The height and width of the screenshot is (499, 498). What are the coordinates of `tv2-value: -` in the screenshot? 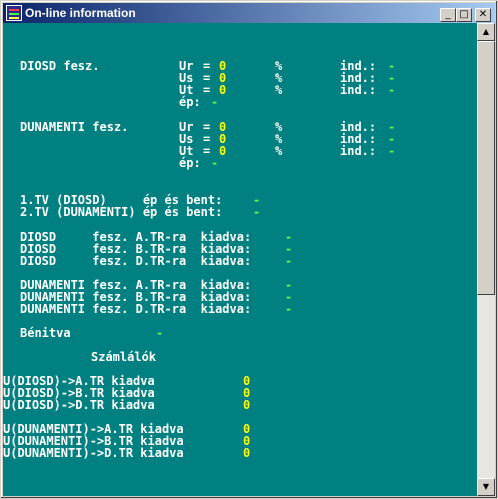 It's located at (257, 212).